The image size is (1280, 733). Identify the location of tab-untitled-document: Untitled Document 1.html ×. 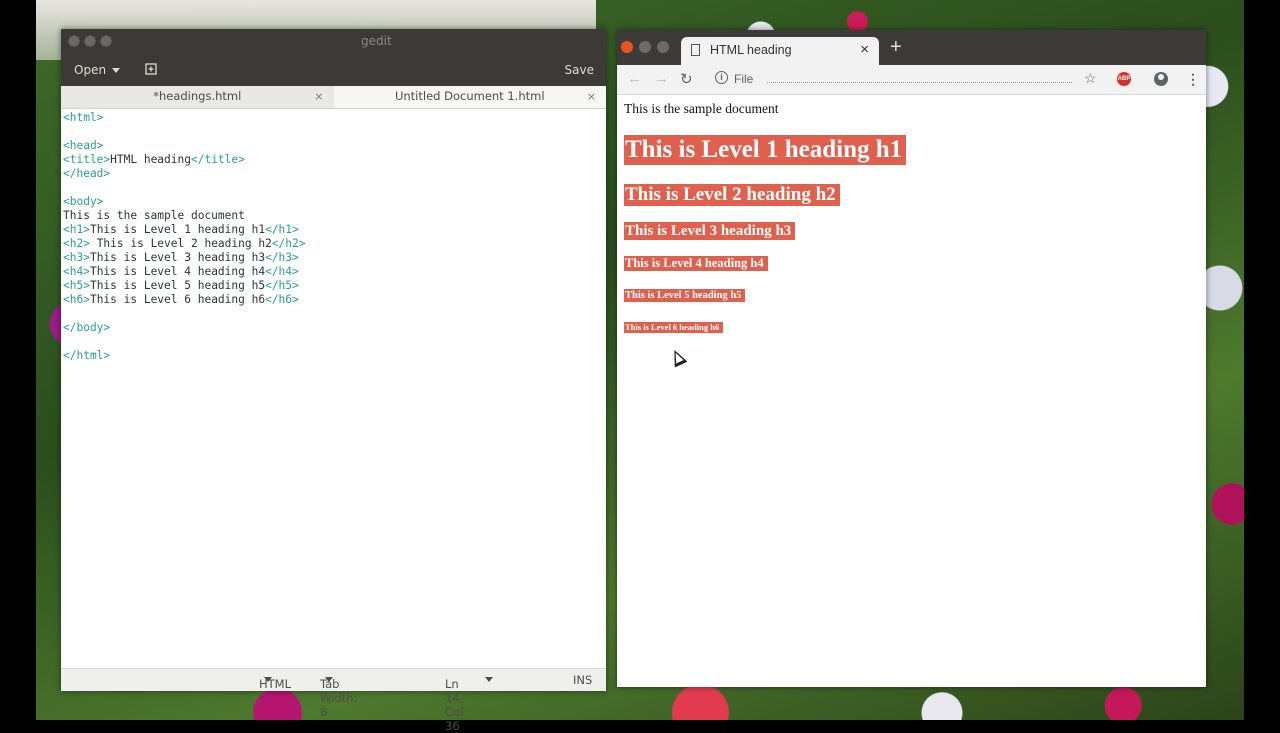
(469, 97).